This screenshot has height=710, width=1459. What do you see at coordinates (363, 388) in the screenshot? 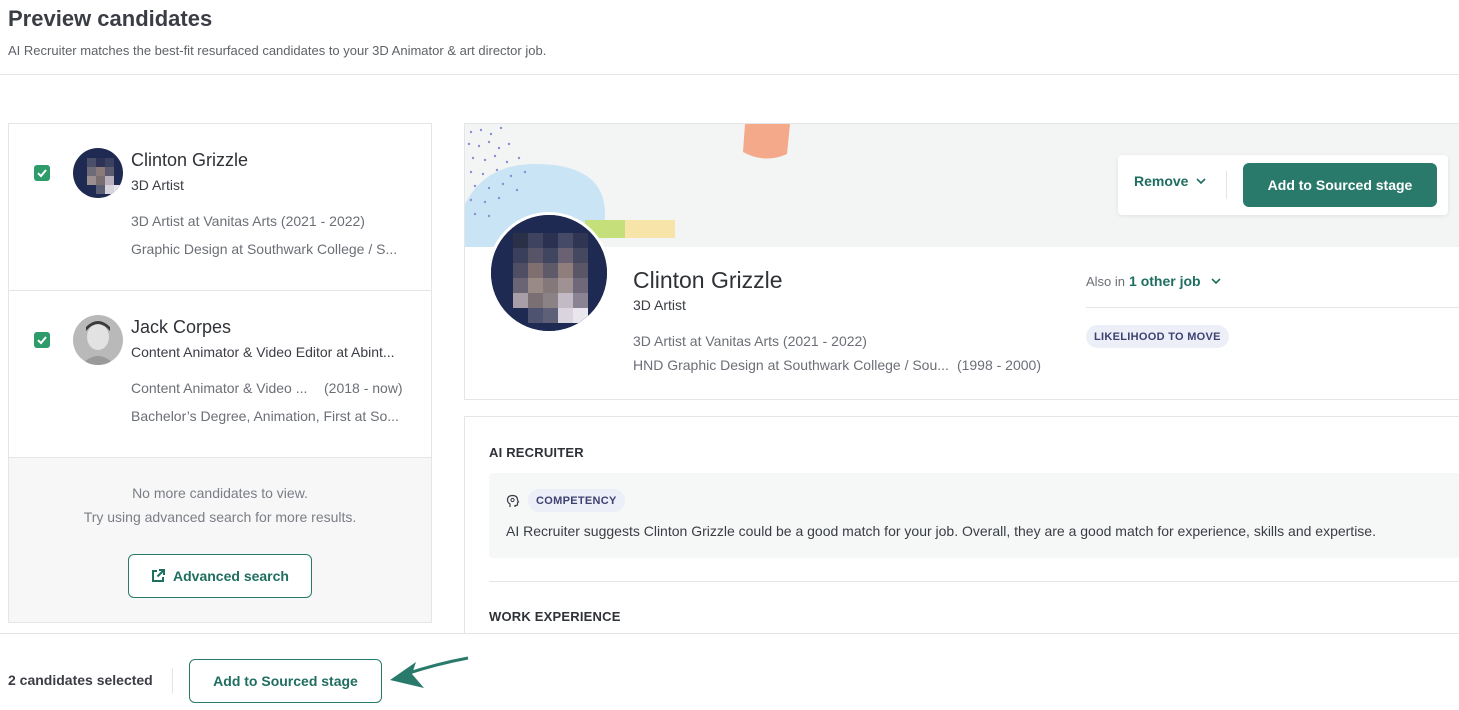
I see `candidate-experience-dates: (2018 - now)` at bounding box center [363, 388].